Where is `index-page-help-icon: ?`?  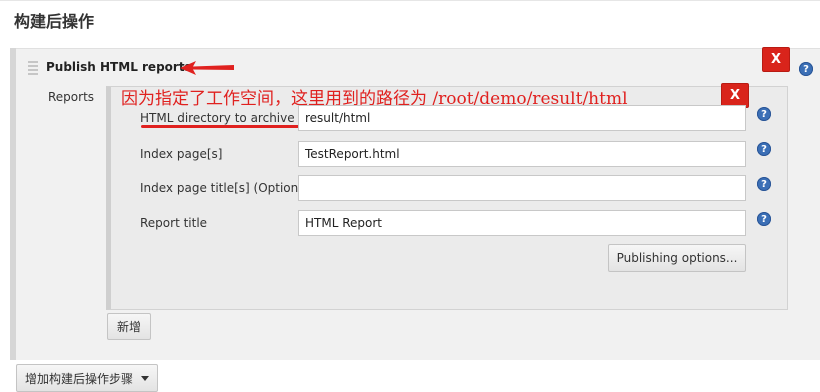 index-page-help-icon: ? is located at coordinates (764, 149).